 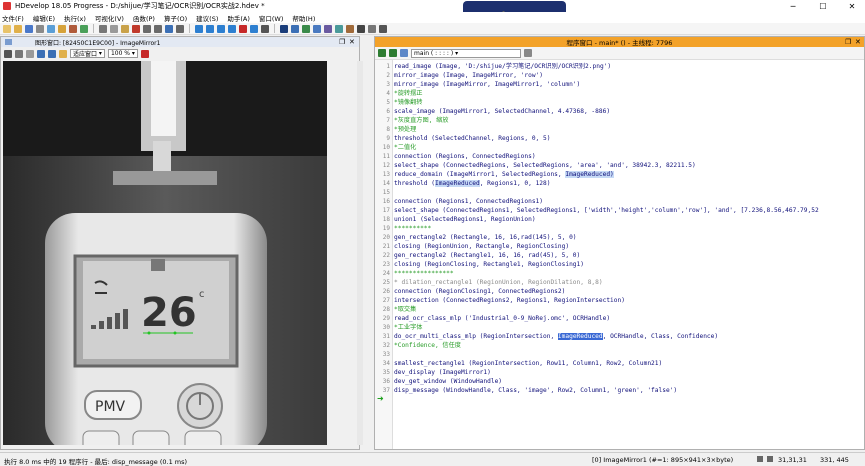 I want to click on redo-icon, so click(x=158, y=28).